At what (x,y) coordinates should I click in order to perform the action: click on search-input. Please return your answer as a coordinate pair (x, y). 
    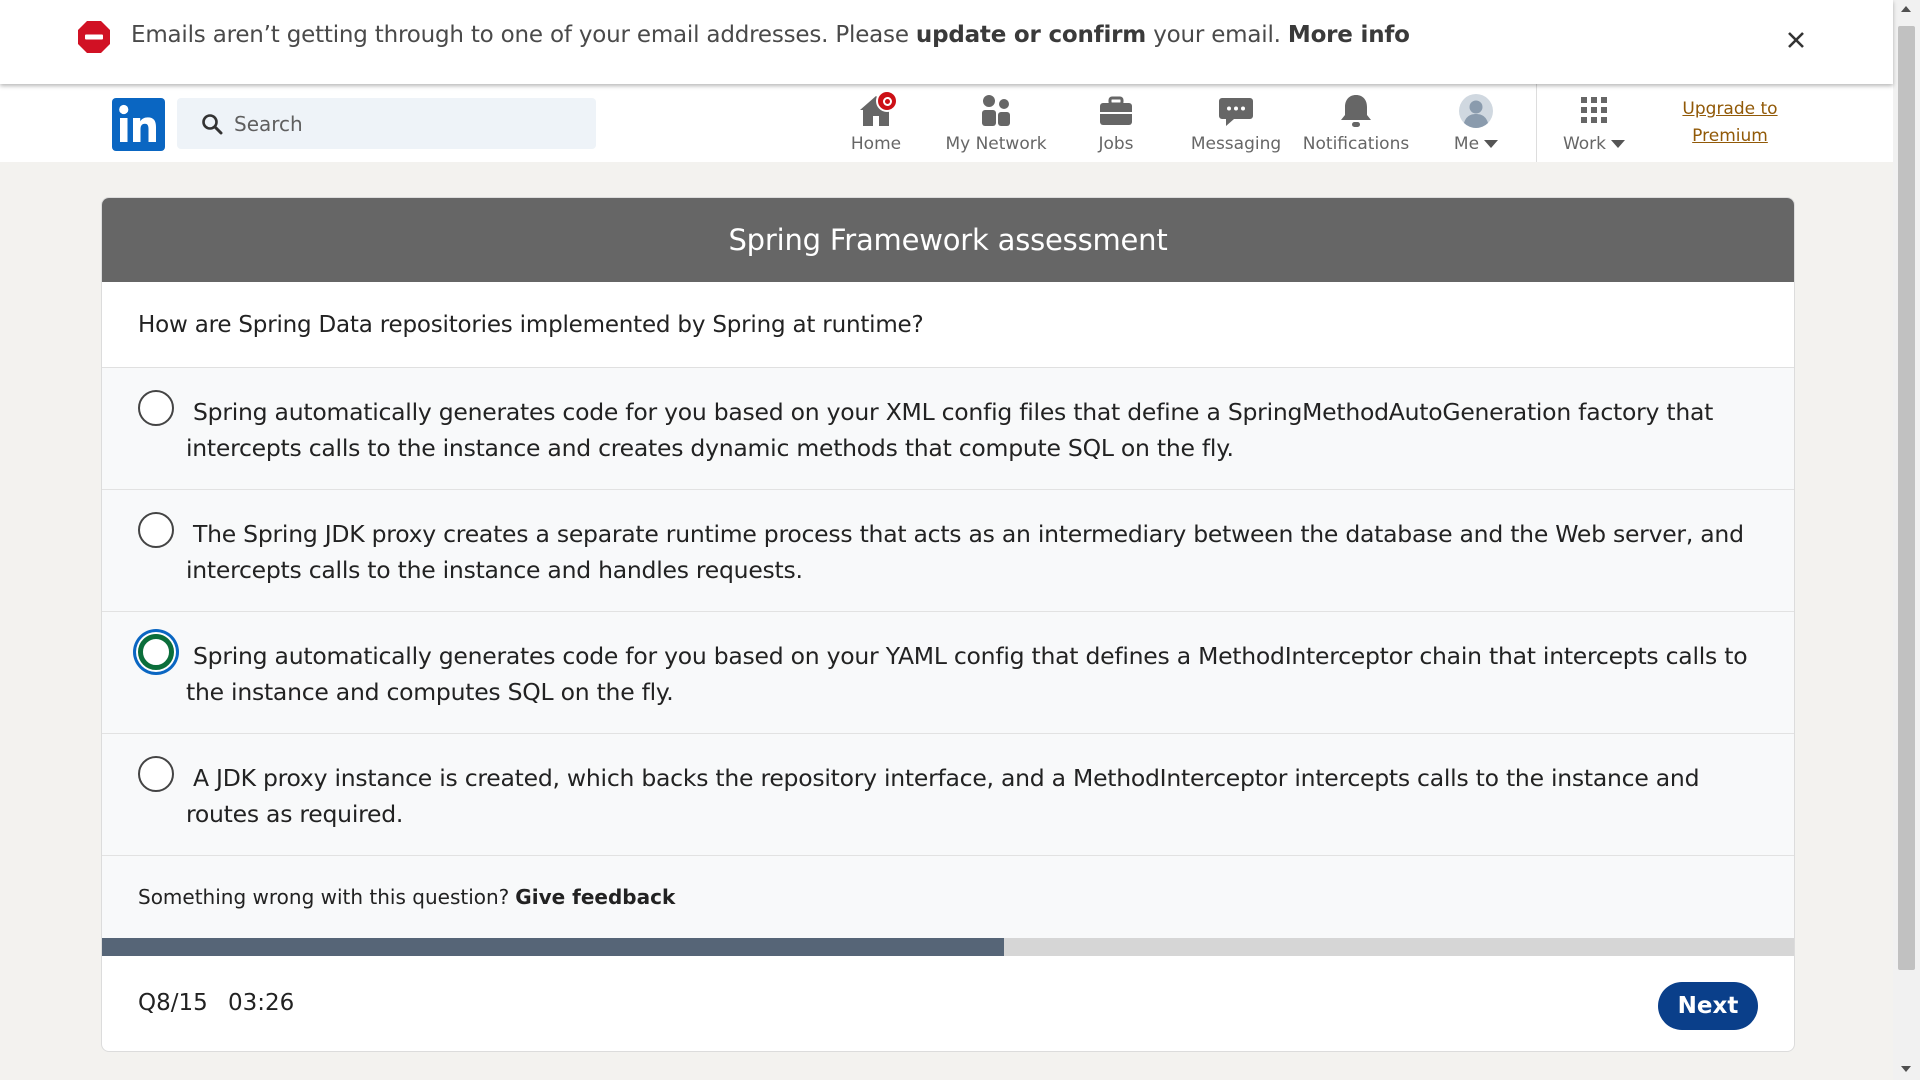
    Looking at the image, I should click on (404, 123).